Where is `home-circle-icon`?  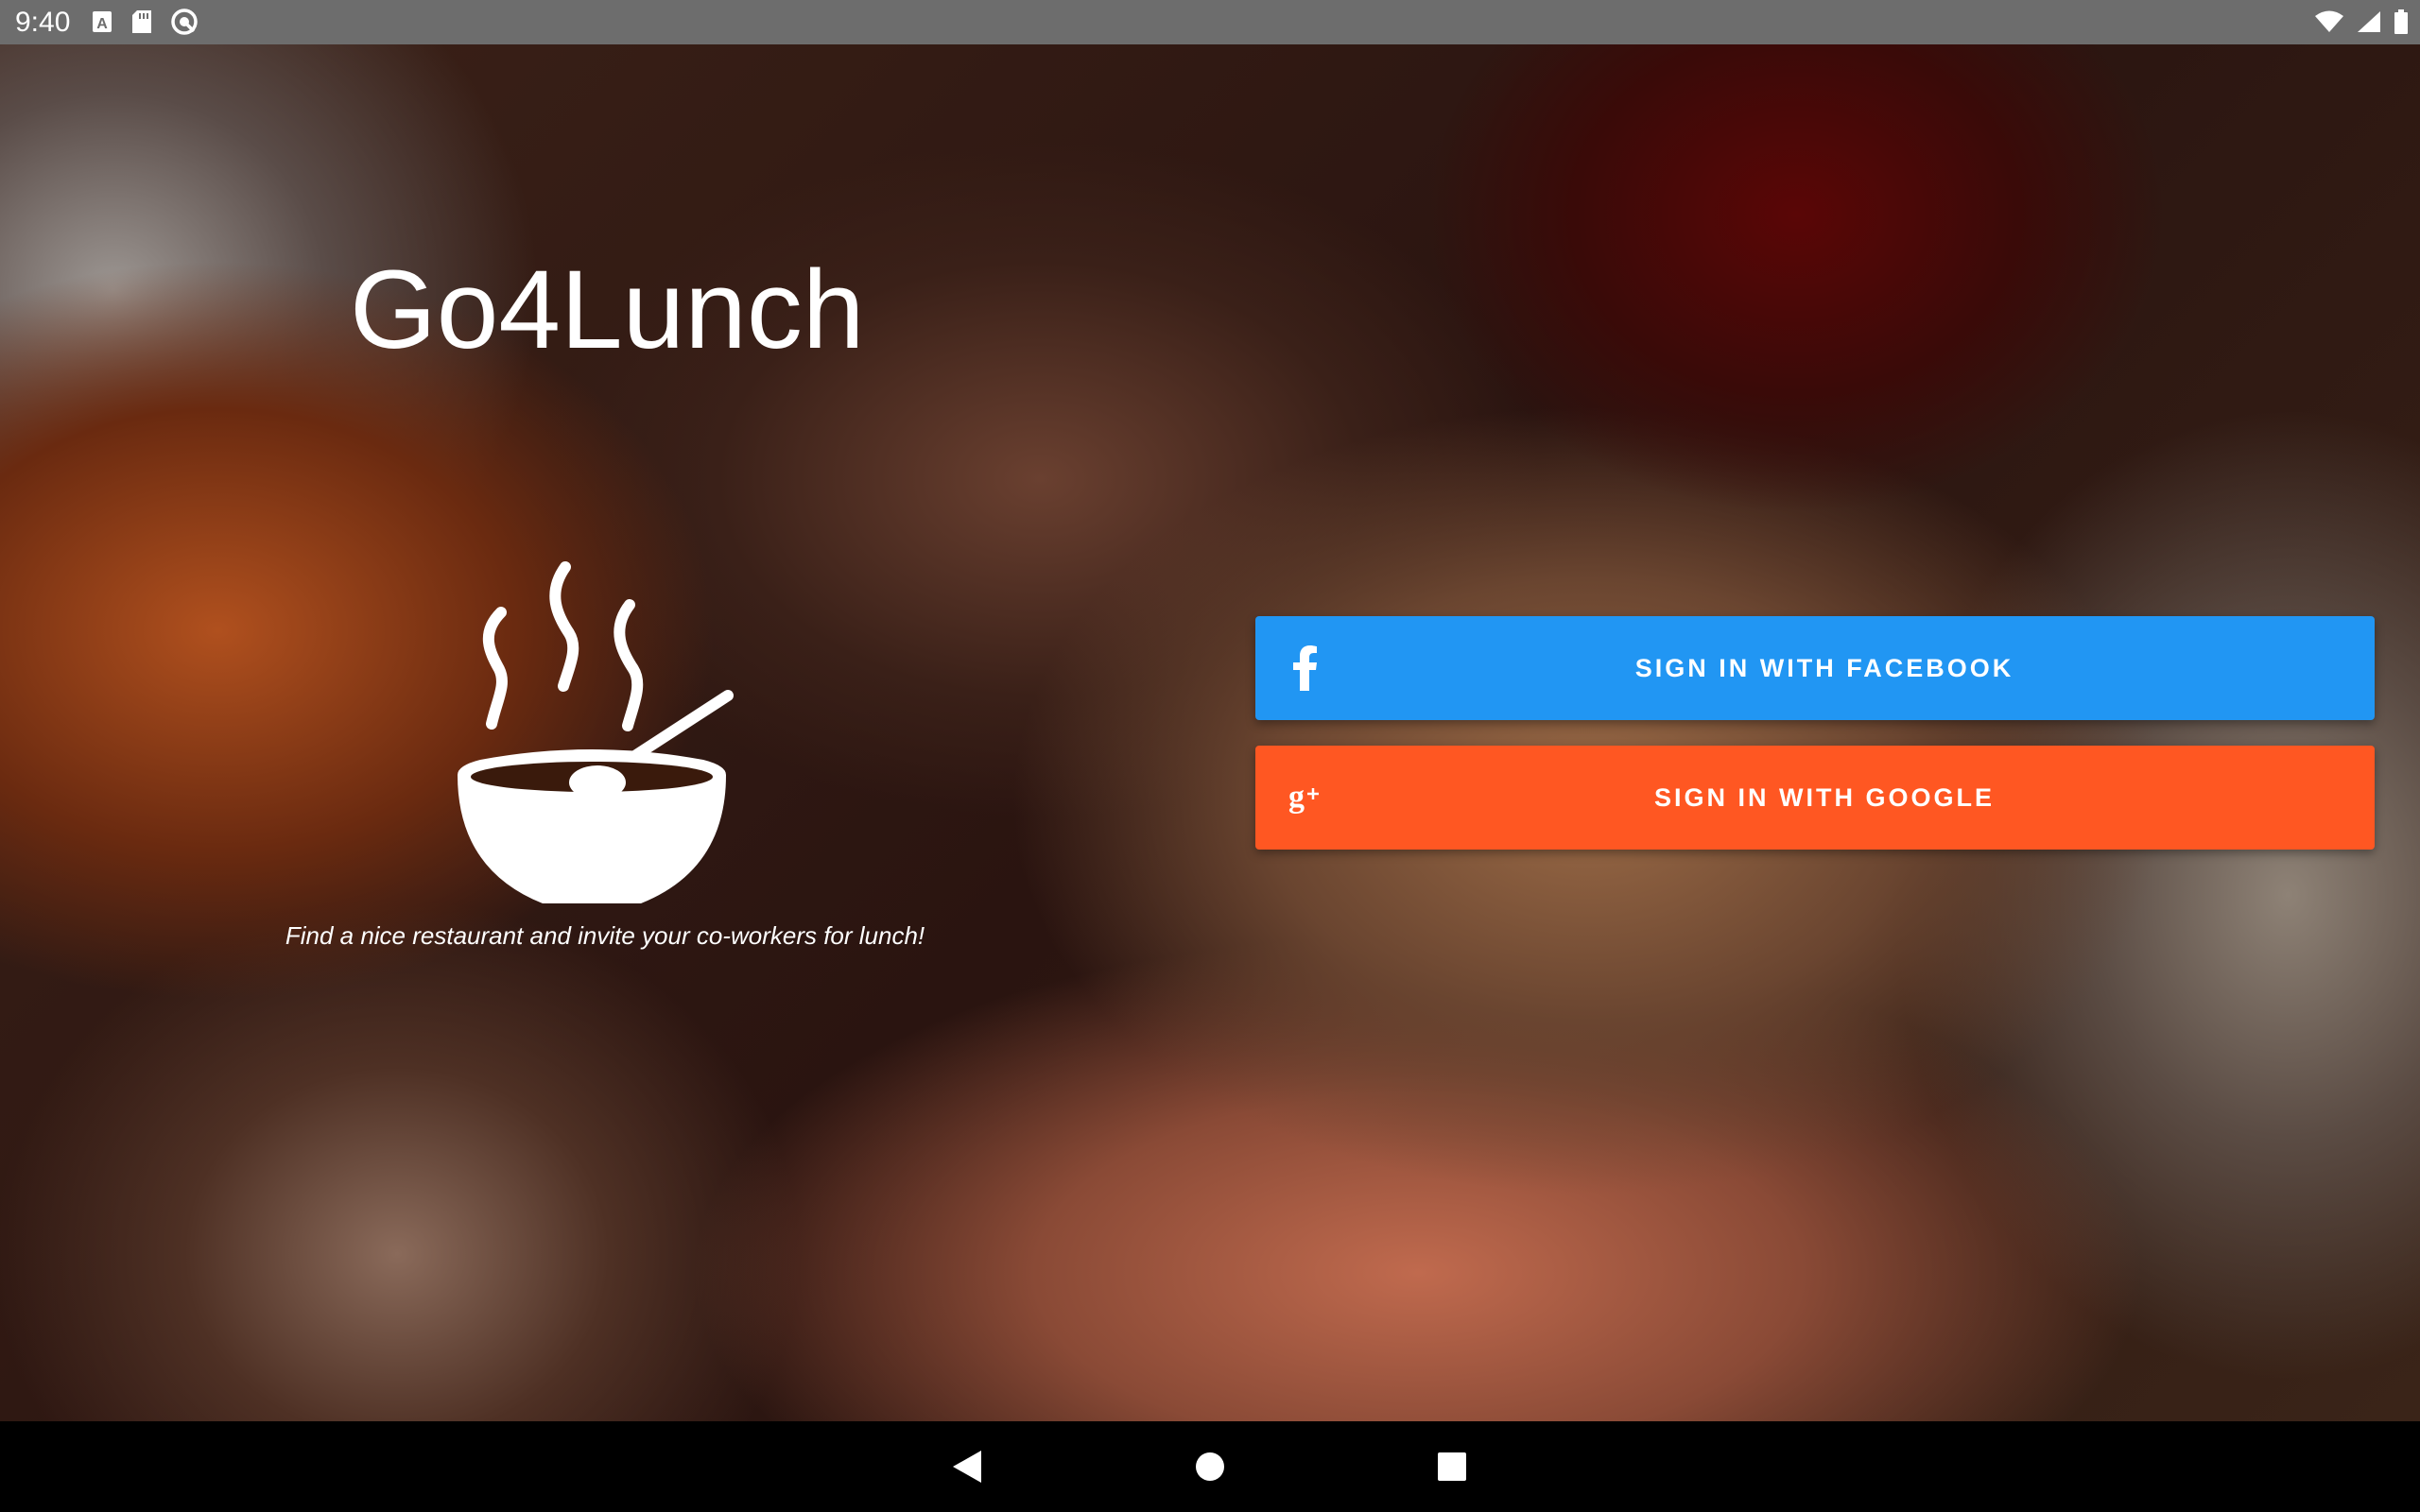 home-circle-icon is located at coordinates (1210, 1466).